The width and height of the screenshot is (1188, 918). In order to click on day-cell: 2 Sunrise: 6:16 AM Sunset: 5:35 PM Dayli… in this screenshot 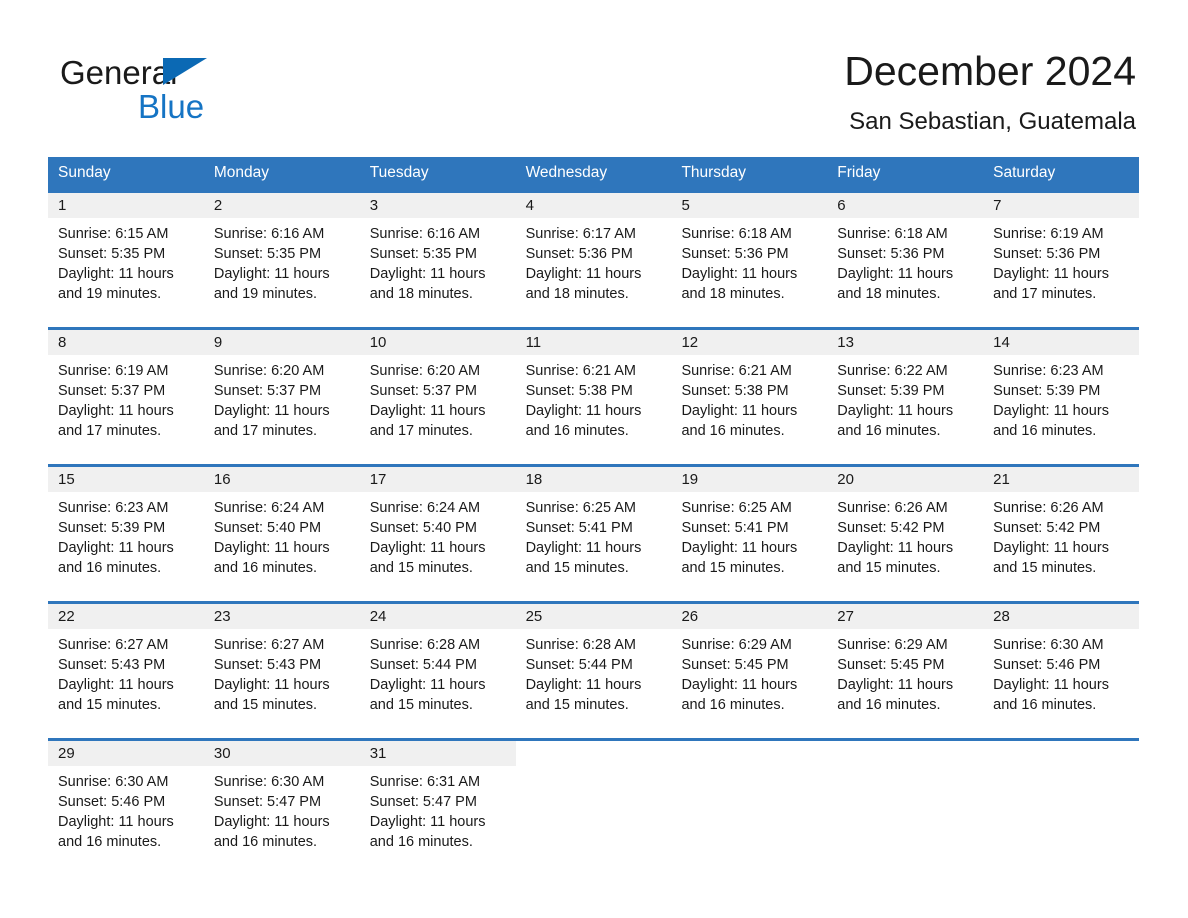, I will do `click(281, 260)`.